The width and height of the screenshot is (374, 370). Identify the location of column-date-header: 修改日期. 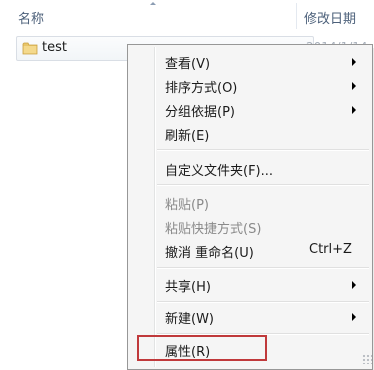
(330, 17).